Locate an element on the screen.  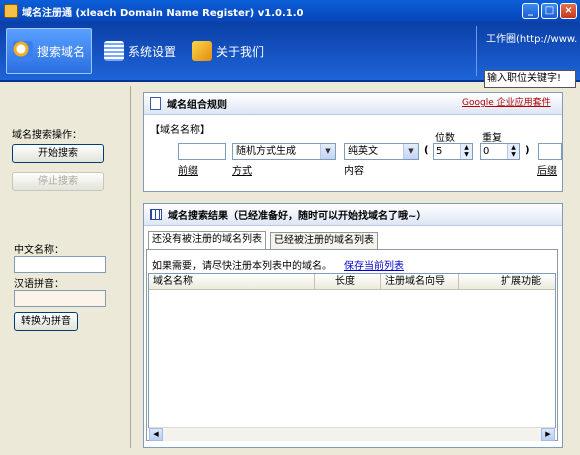
digits-stepper: 5 ▲ ▼ is located at coordinates (453, 151).